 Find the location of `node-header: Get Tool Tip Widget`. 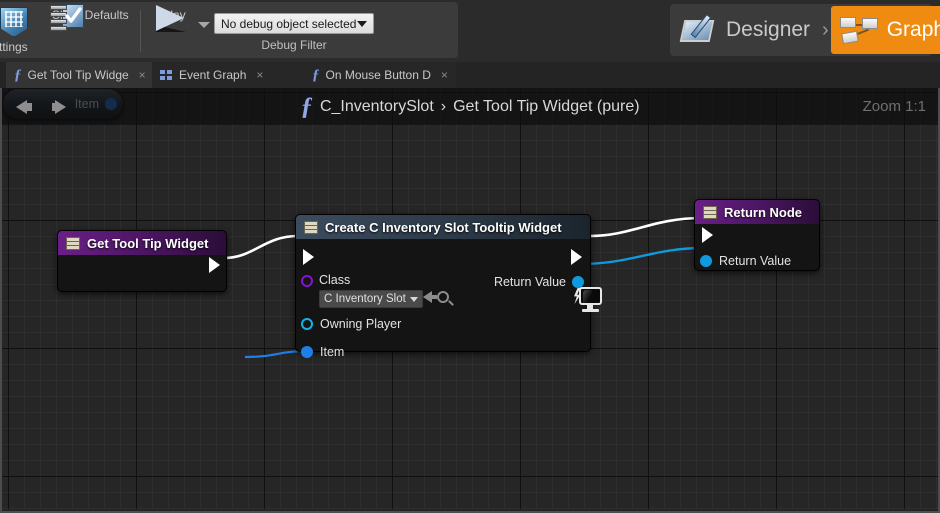

node-header: Get Tool Tip Widget is located at coordinates (142, 243).